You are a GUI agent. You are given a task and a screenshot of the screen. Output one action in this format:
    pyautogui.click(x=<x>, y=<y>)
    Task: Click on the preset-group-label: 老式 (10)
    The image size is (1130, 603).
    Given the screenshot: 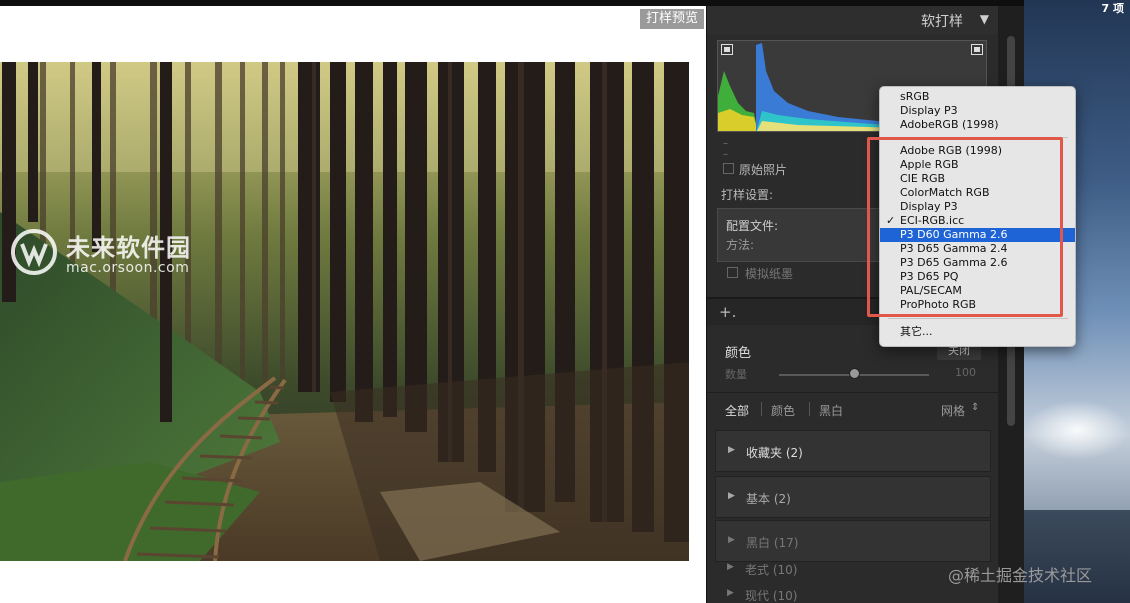 What is the action you would take?
    pyautogui.click(x=771, y=570)
    